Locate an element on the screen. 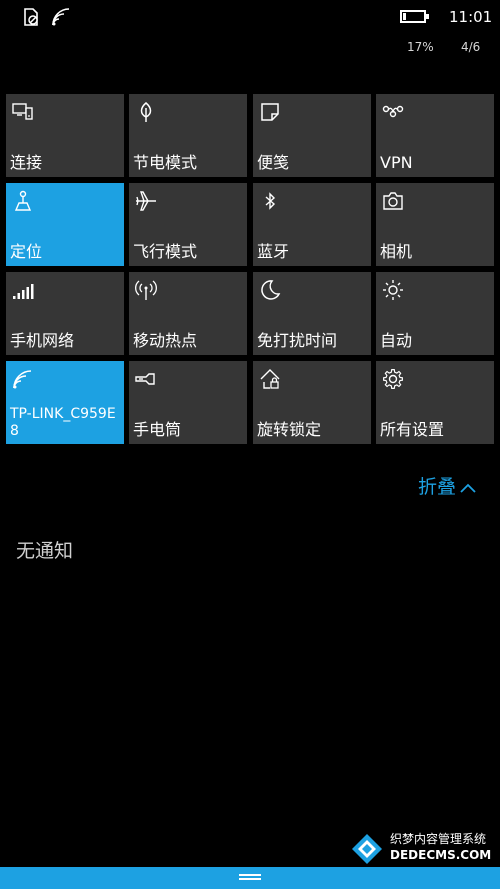 This screenshot has width=500, height=889. tile-battery-saver: 节电模式 is located at coordinates (188, 135).